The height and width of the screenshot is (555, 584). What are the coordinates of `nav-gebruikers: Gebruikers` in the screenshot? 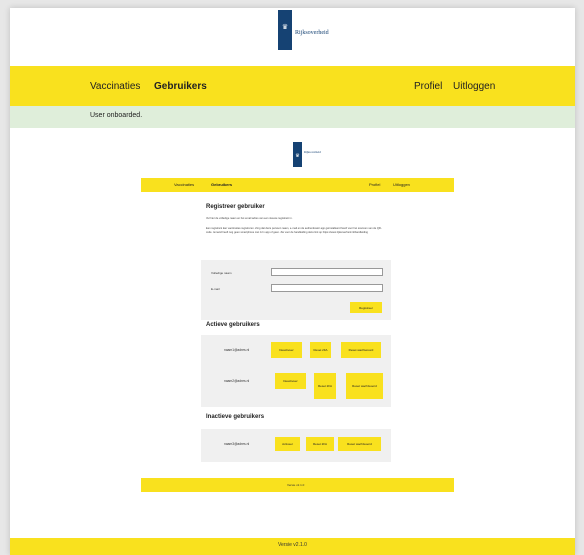 It's located at (180, 86).